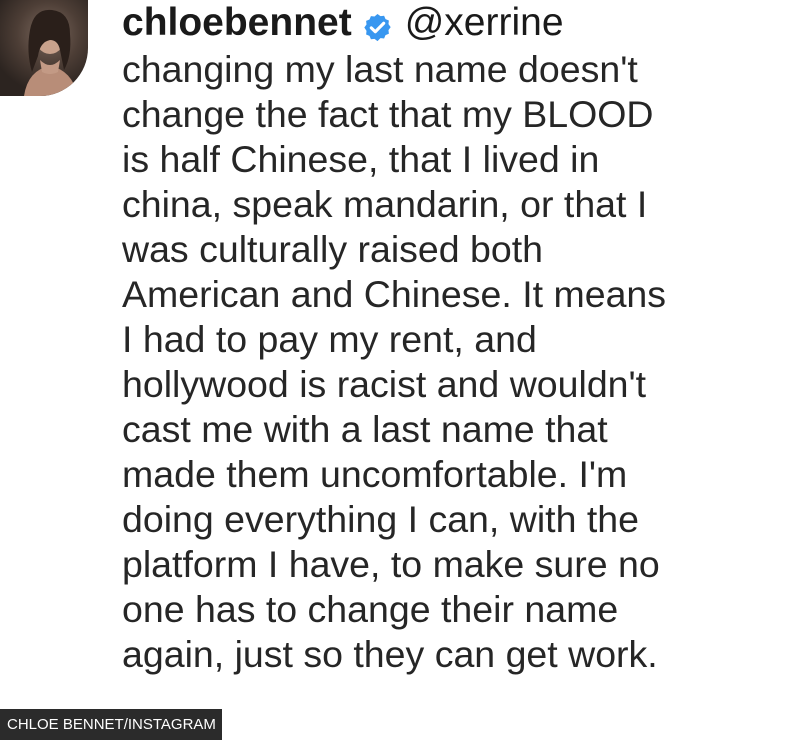 The height and width of the screenshot is (740, 800). Describe the element at coordinates (385, 204) in the screenshot. I see `comment-line: china, speak mandarin, or that I` at that location.